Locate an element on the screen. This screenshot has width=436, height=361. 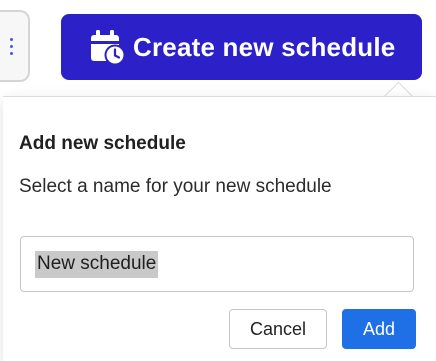
add-button: Add is located at coordinates (379, 329).